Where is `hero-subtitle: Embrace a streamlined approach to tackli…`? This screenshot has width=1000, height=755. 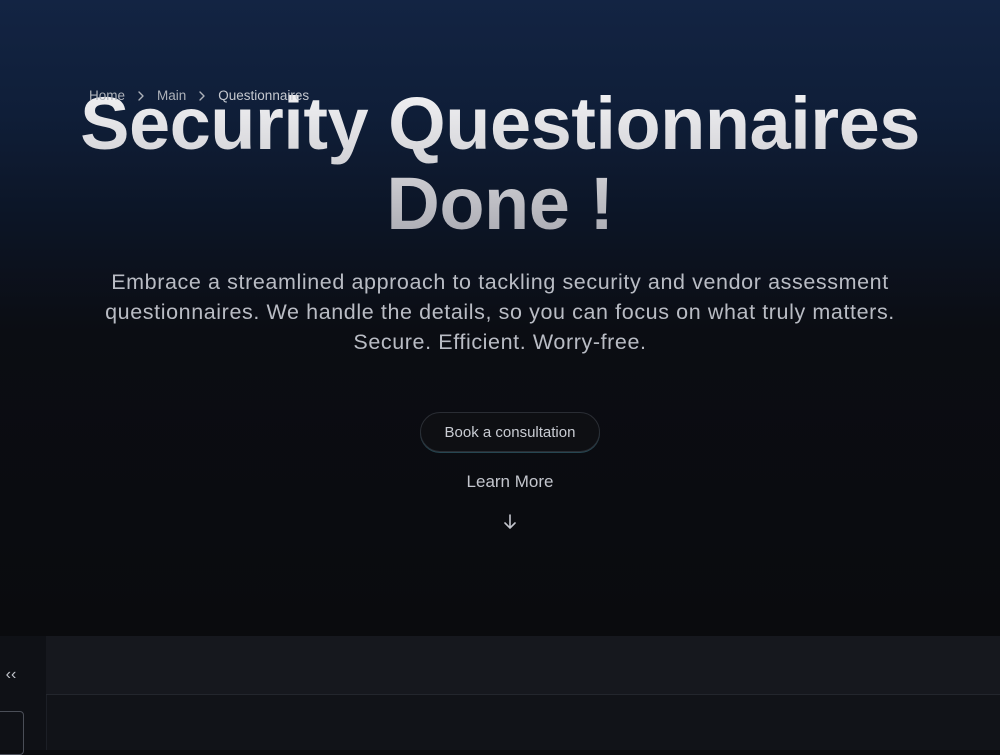
hero-subtitle: Embrace a streamlined approach to tackli… is located at coordinates (500, 312).